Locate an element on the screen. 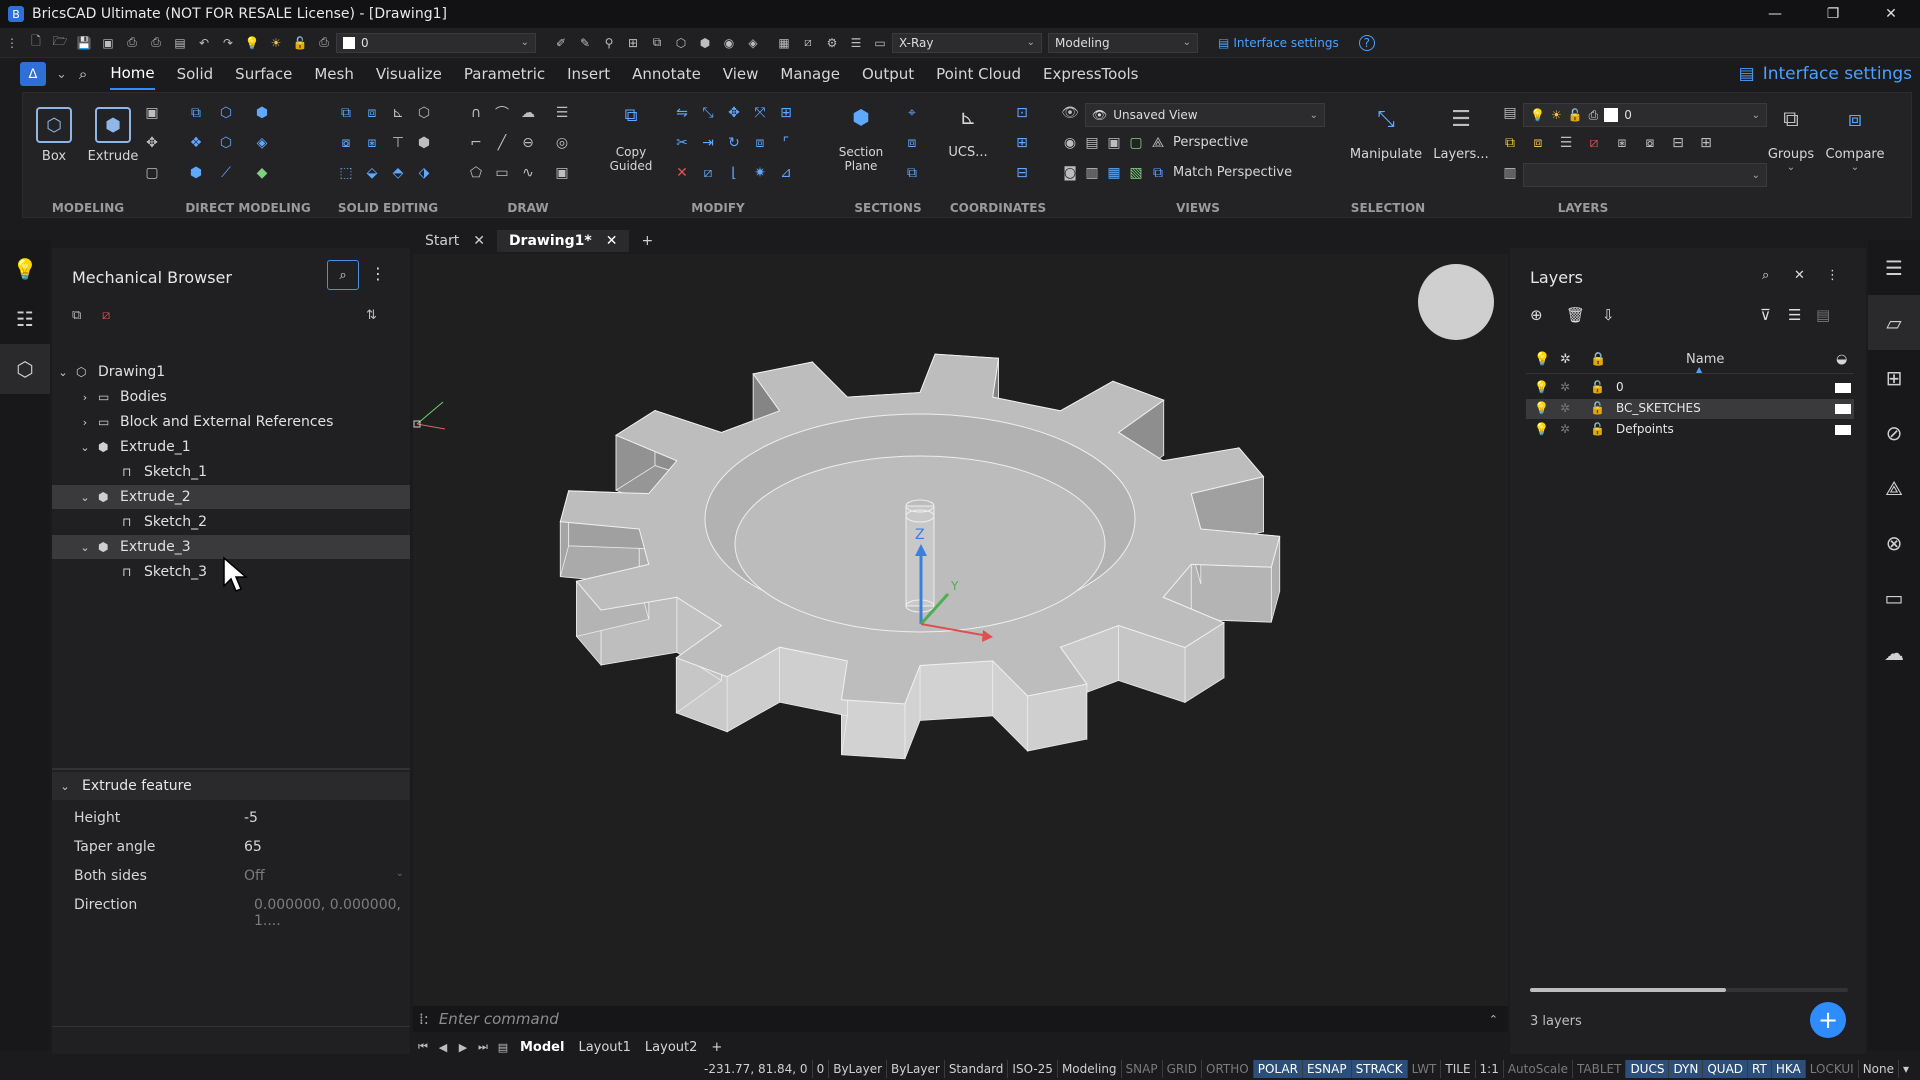  status-toggle: None is located at coordinates (1879, 1069).